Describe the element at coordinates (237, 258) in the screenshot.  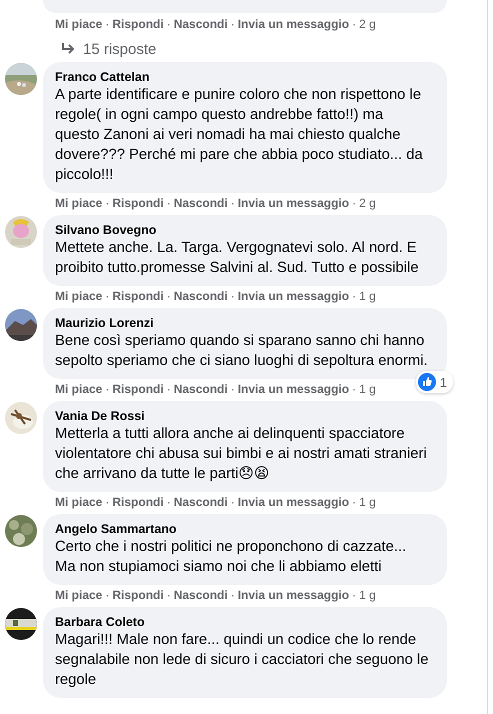
I see `comment-text: Mettete anche. La. Targa. Vergognatevi solo. Al nord. E proibito tutto.promesse Salvini al. Sud. Tutto e possibile` at that location.